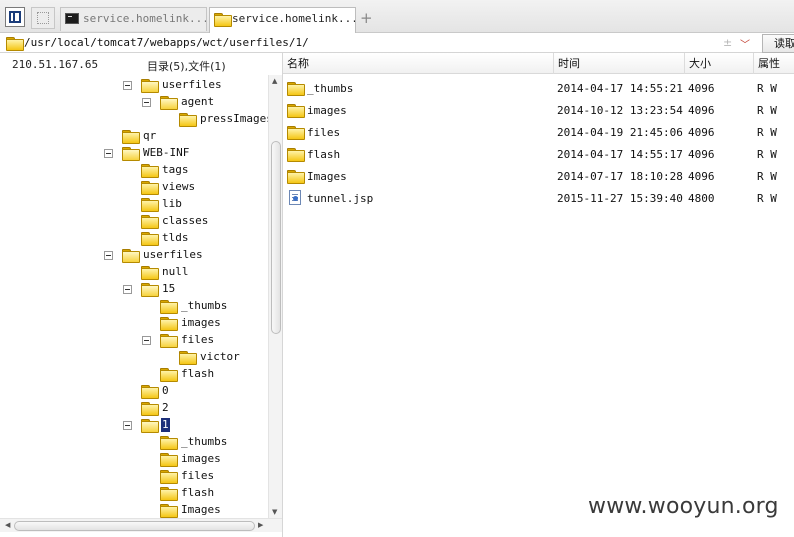 The width and height of the screenshot is (794, 537). I want to click on tree-item: null, so click(204, 272).